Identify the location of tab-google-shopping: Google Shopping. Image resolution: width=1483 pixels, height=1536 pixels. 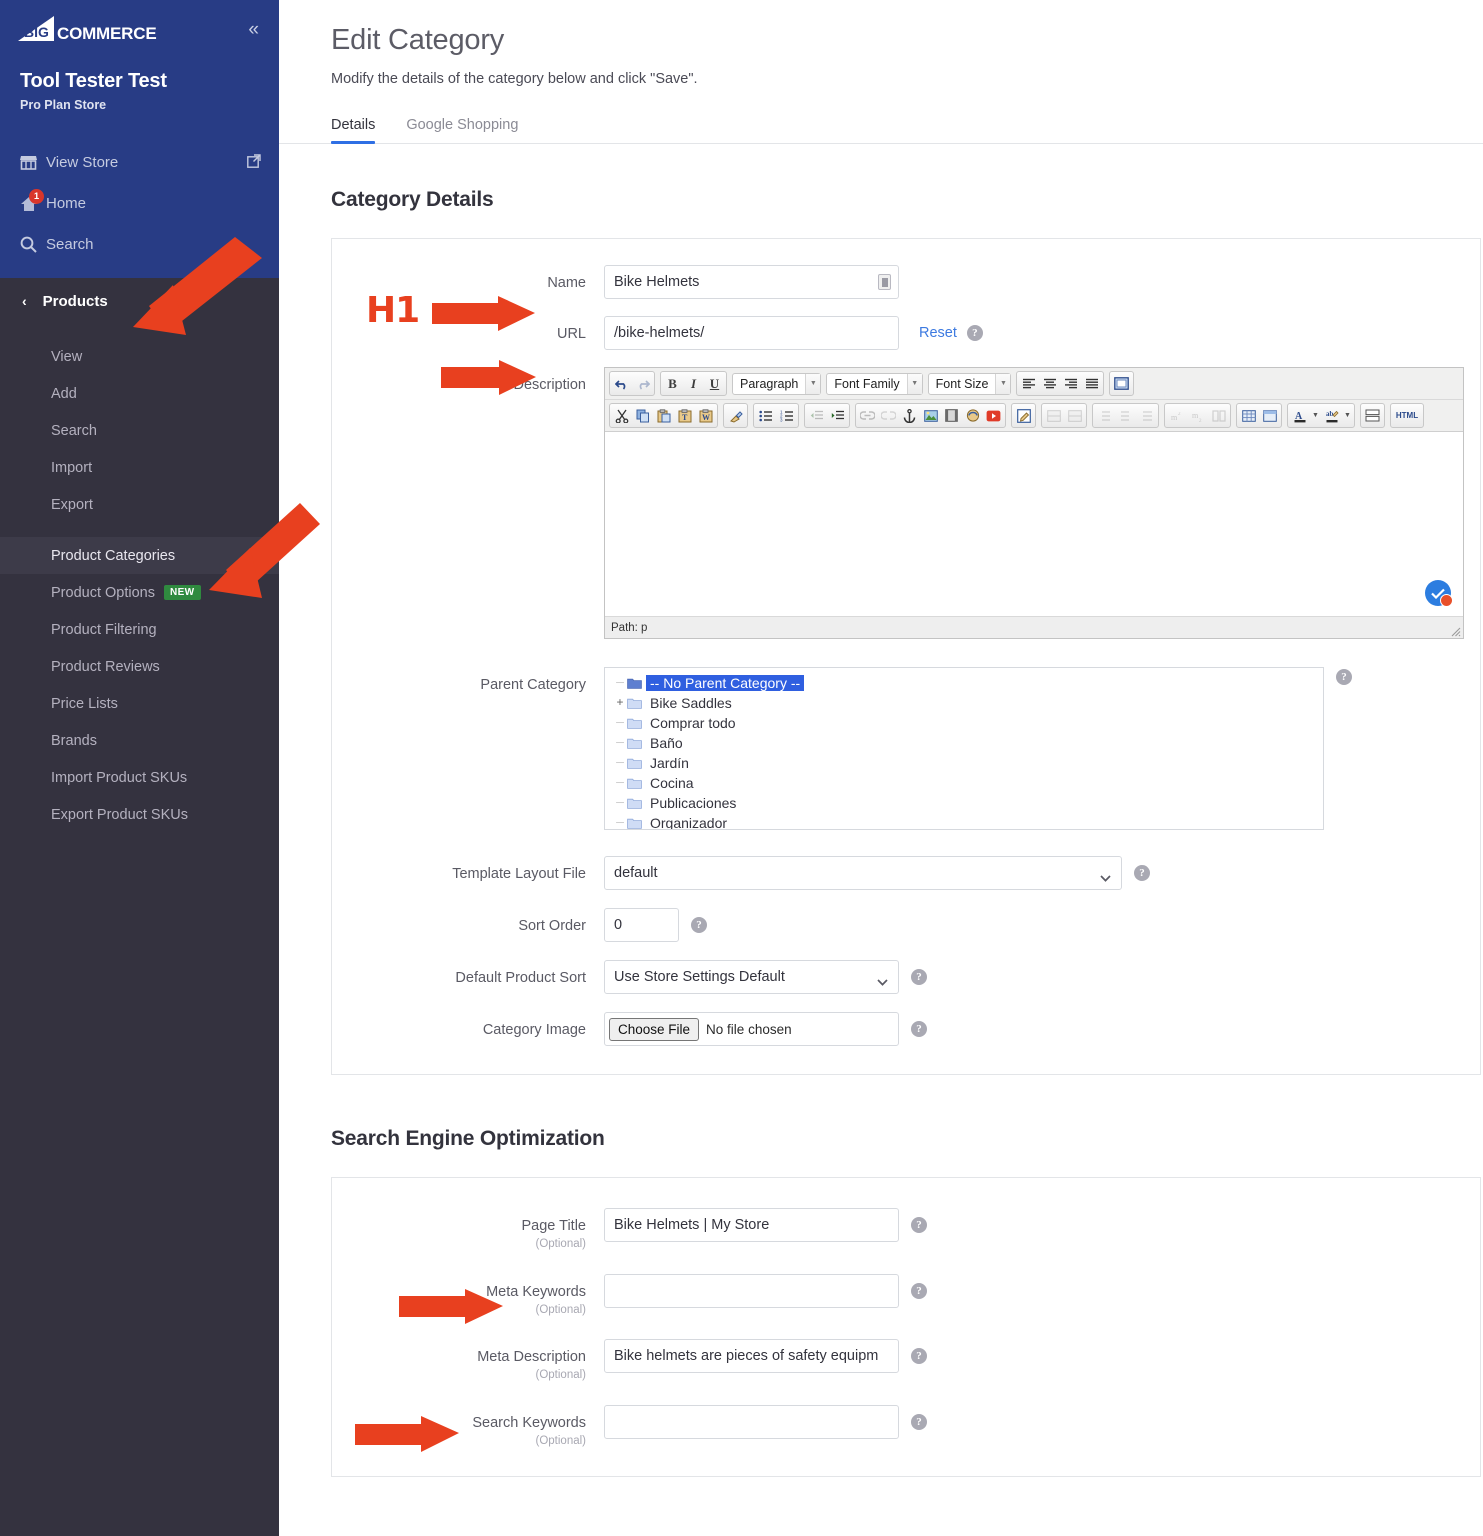
(468, 130).